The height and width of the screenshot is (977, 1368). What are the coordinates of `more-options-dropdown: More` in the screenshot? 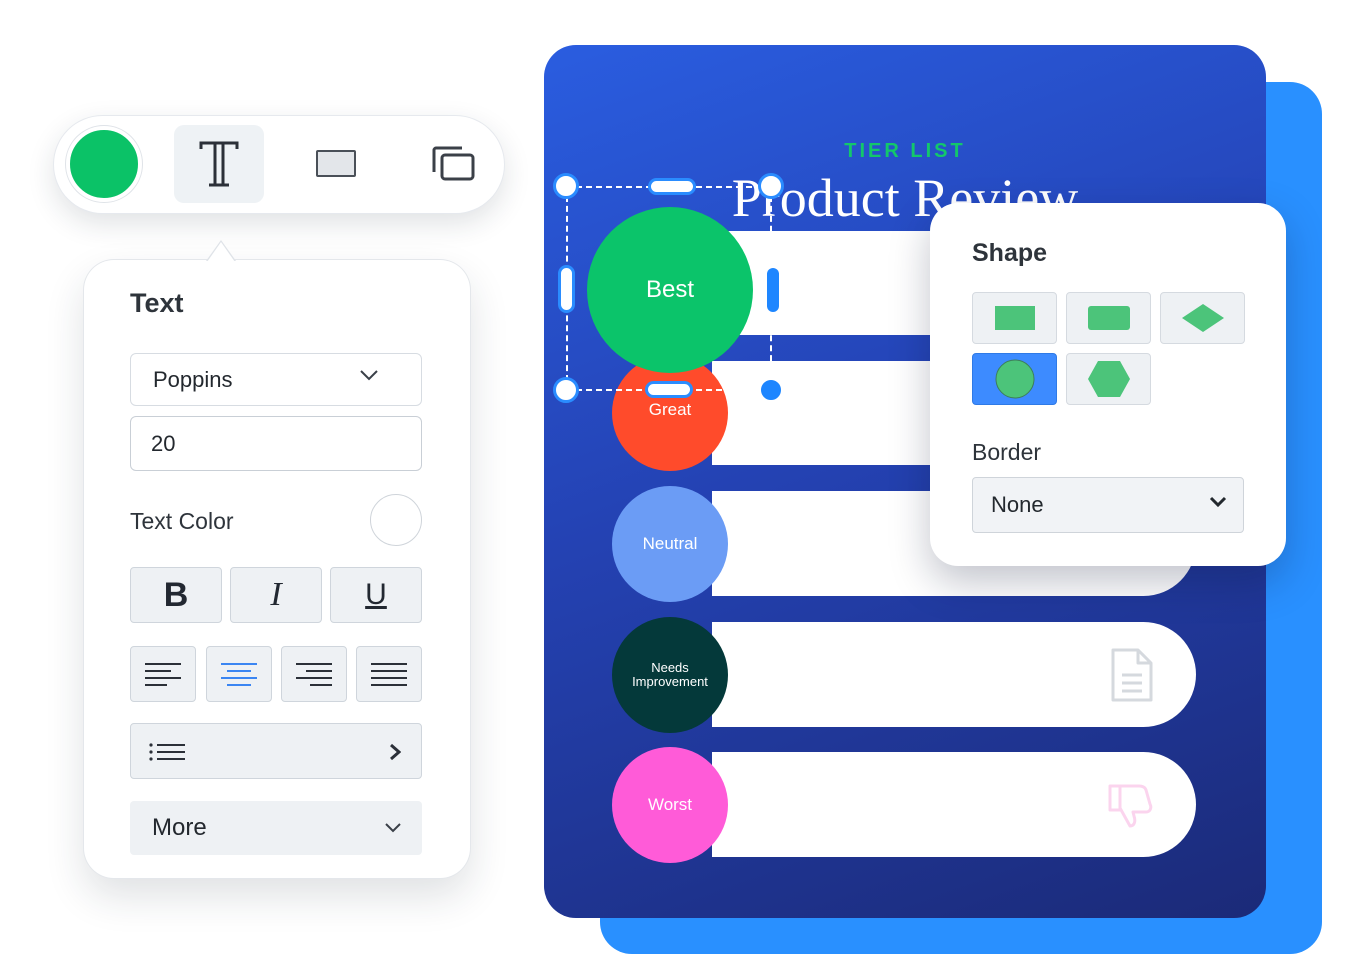 It's located at (276, 828).